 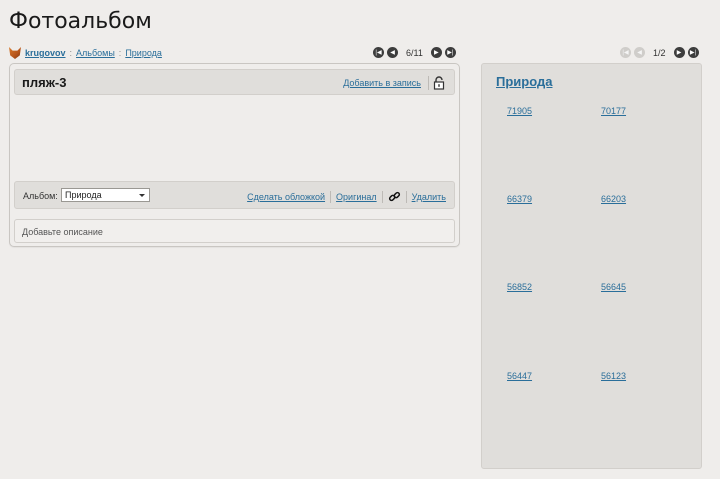 What do you see at coordinates (394, 196) in the screenshot?
I see `link-icon` at bounding box center [394, 196].